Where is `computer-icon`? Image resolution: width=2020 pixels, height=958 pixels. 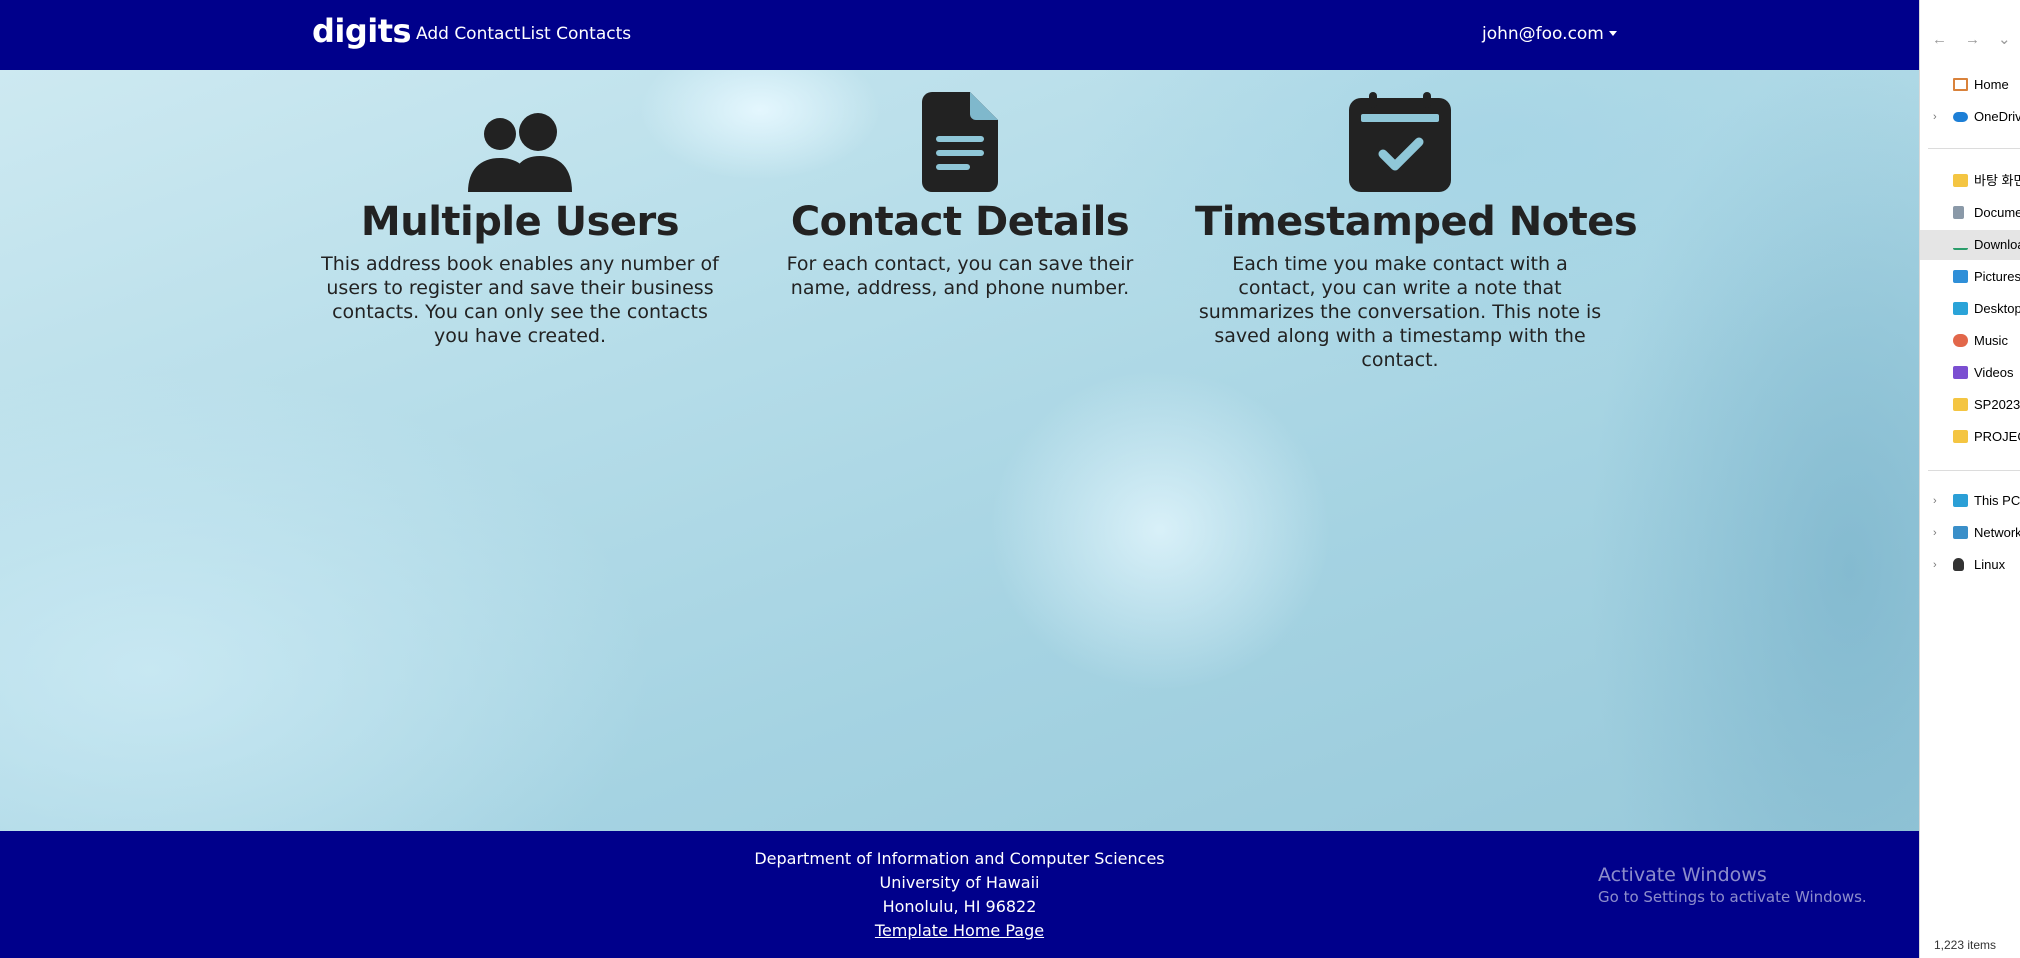
computer-icon is located at coordinates (1960, 500).